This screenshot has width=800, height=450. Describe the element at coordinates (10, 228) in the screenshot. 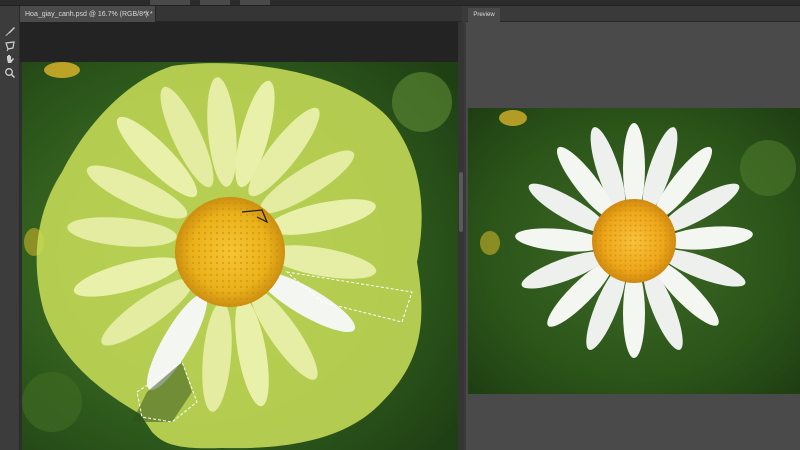

I see `tool-panel` at that location.